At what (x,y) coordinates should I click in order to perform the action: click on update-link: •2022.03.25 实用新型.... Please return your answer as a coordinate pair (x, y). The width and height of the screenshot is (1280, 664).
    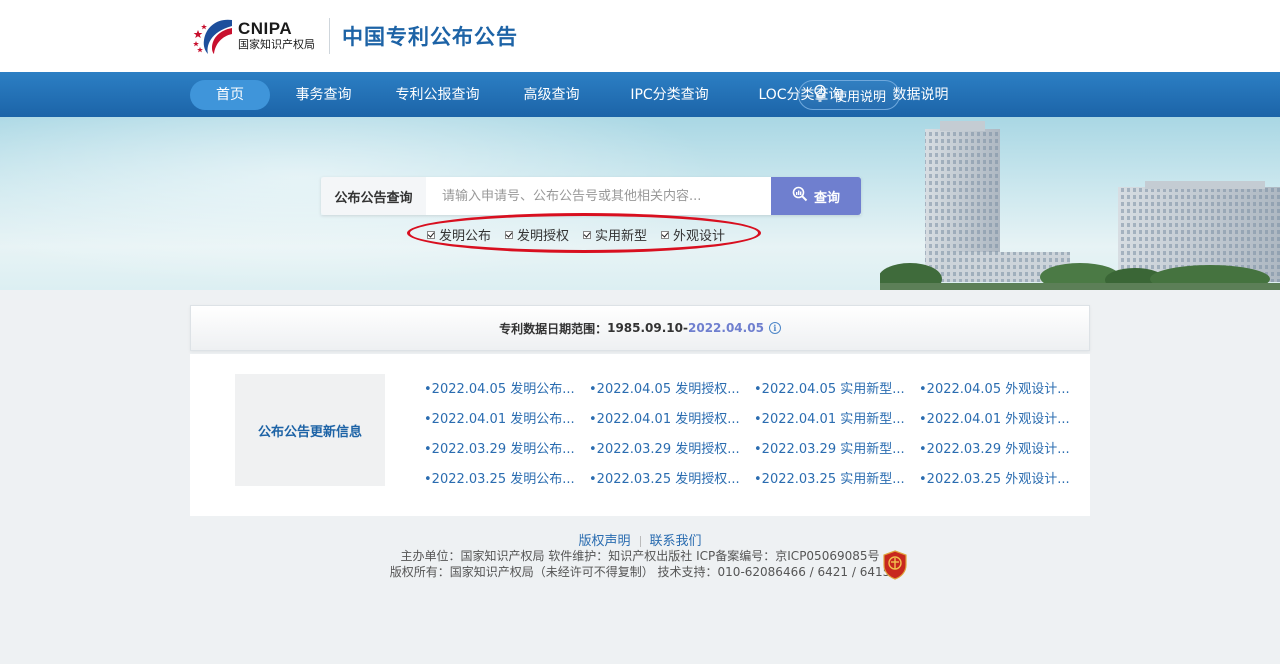
    Looking at the image, I should click on (836, 477).